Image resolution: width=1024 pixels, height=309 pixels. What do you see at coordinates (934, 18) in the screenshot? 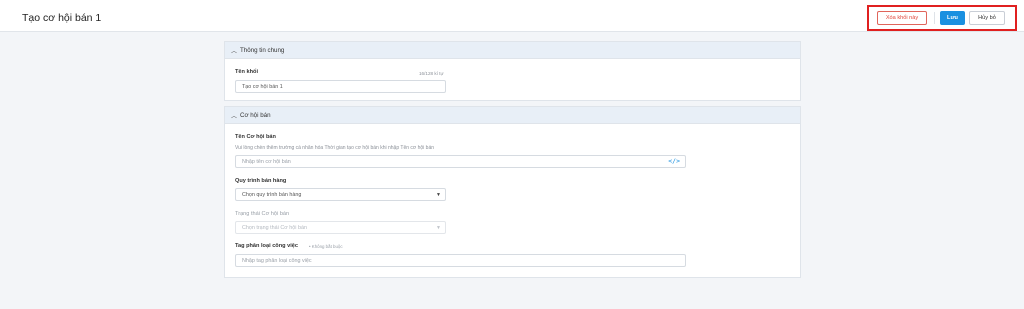
I see `header-divider` at bounding box center [934, 18].